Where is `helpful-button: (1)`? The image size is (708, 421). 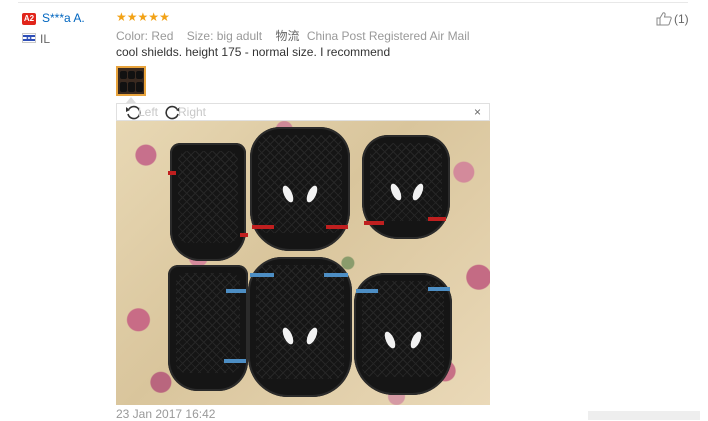
helpful-button: (1) is located at coordinates (672, 19).